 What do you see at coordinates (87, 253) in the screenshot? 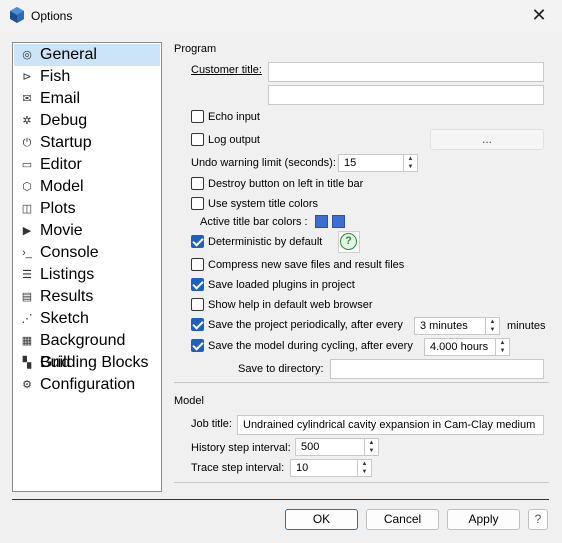
I see `nav-item-console: ›_ Console` at bounding box center [87, 253].